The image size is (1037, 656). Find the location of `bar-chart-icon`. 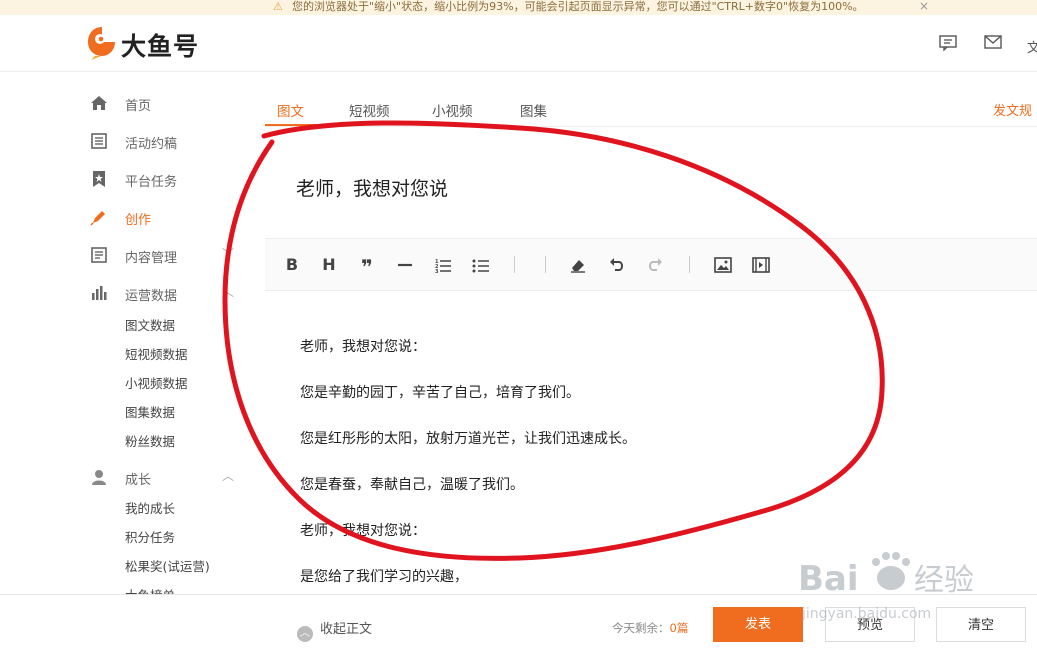

bar-chart-icon is located at coordinates (99, 293).